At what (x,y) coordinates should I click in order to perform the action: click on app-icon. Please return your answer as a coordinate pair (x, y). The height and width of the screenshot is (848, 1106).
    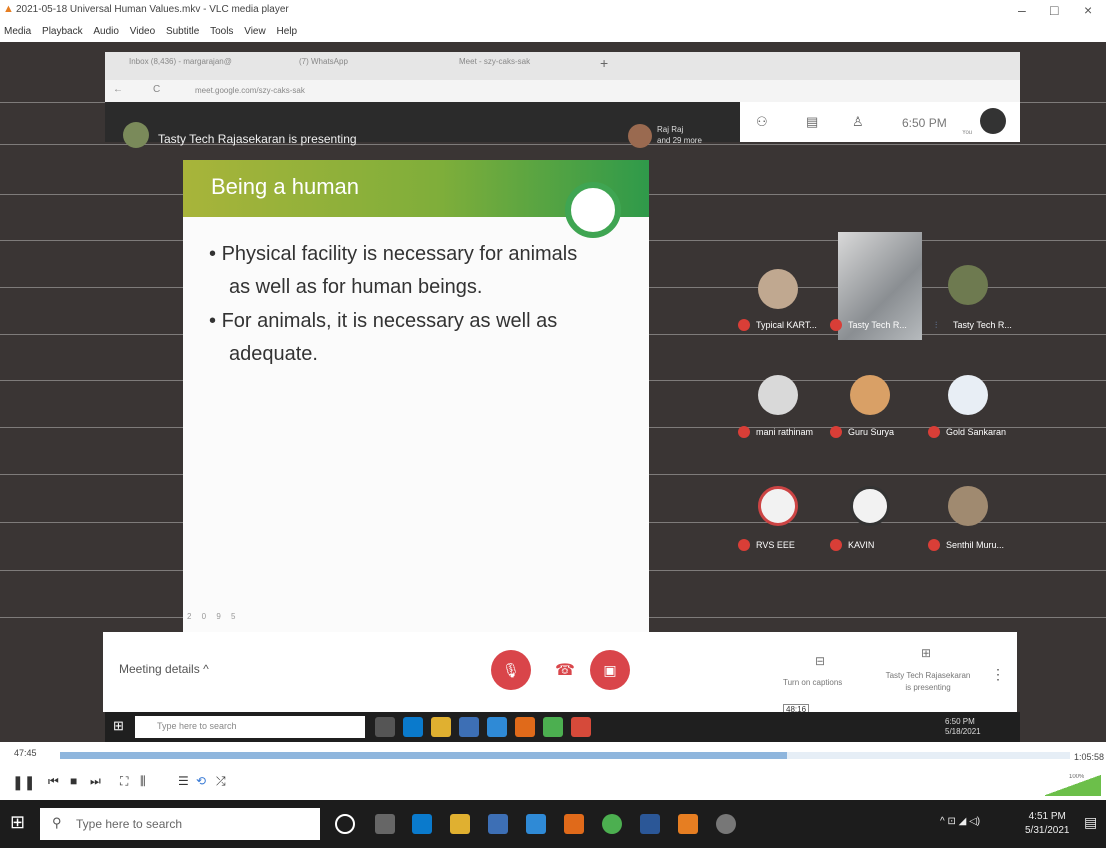
    Looking at the image, I should click on (726, 824).